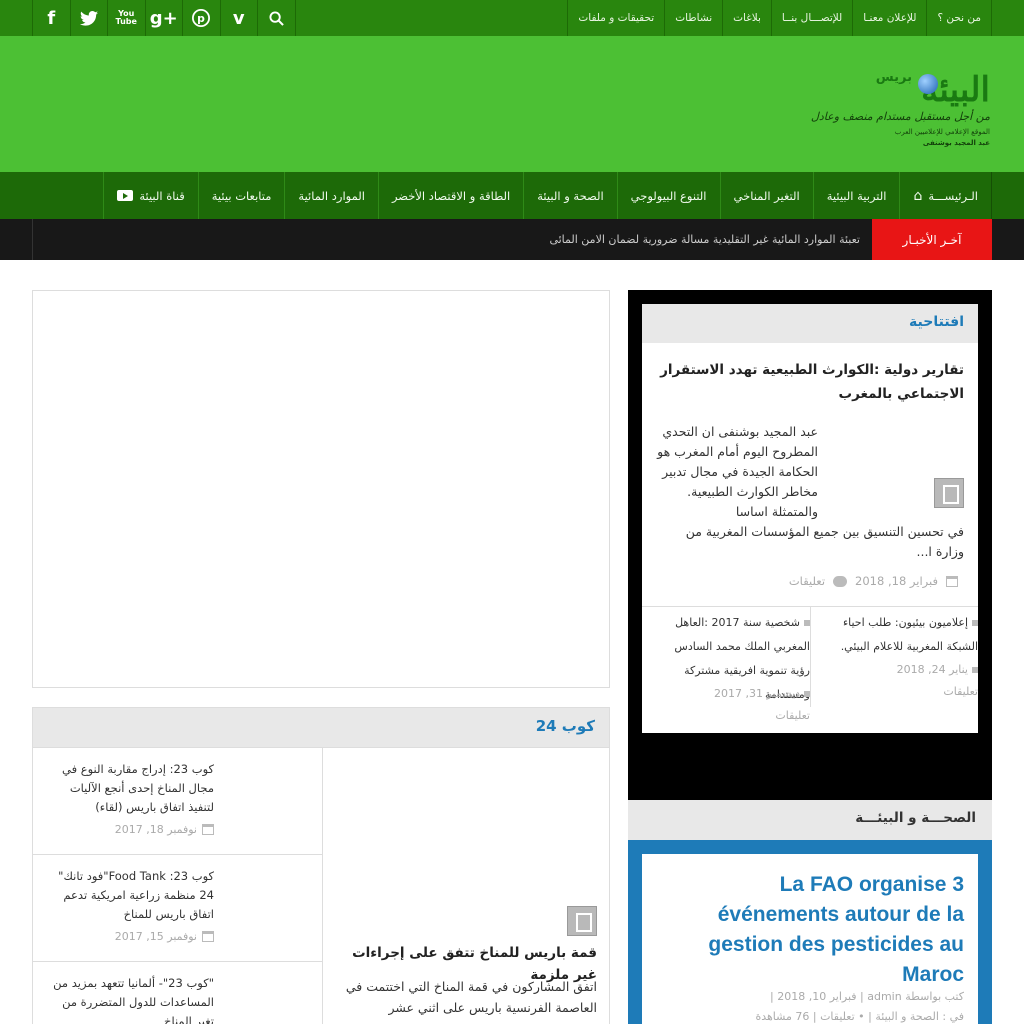 This screenshot has width=1024, height=1024. Describe the element at coordinates (277, 18) in the screenshot. I see `search-icon` at that location.